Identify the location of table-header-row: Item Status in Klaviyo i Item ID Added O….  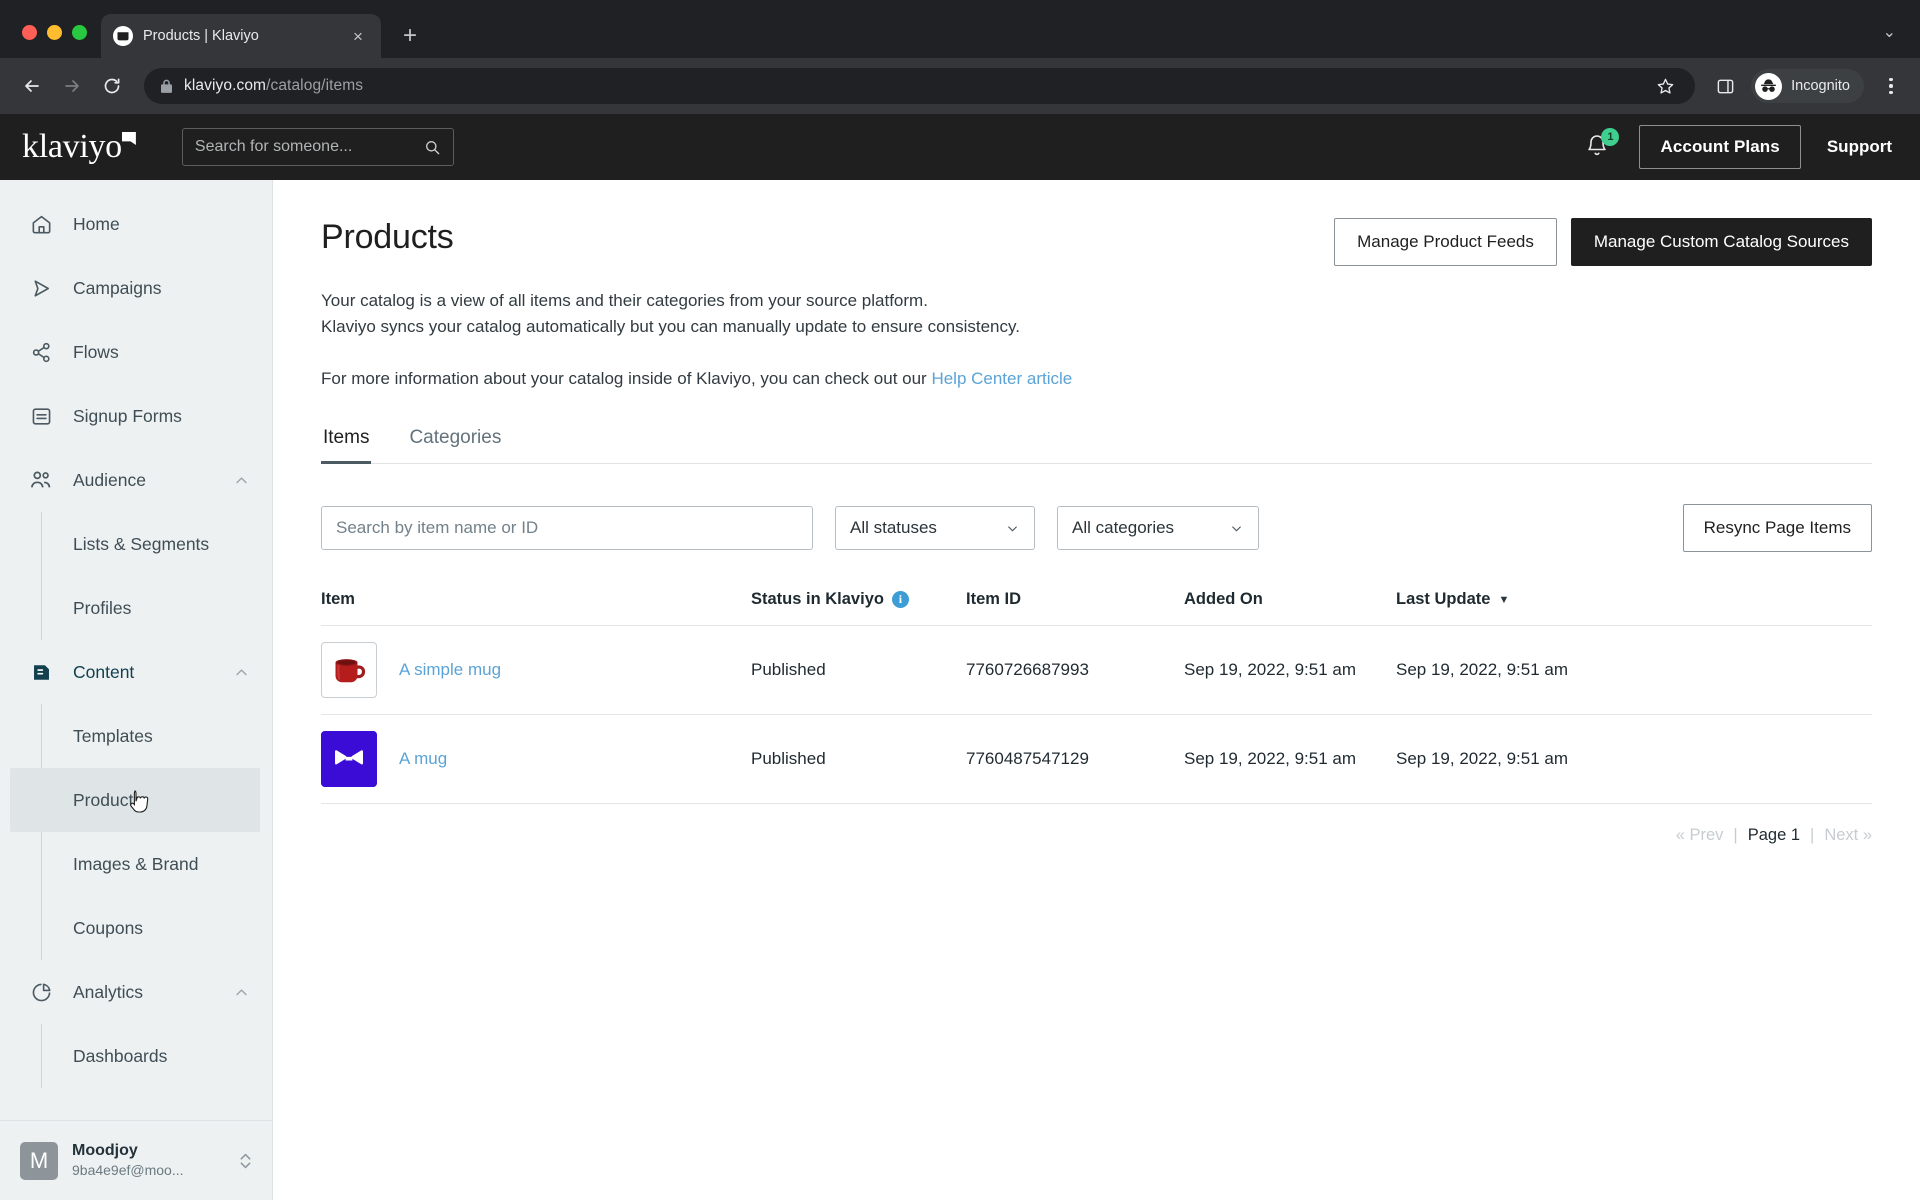
(1096, 608).